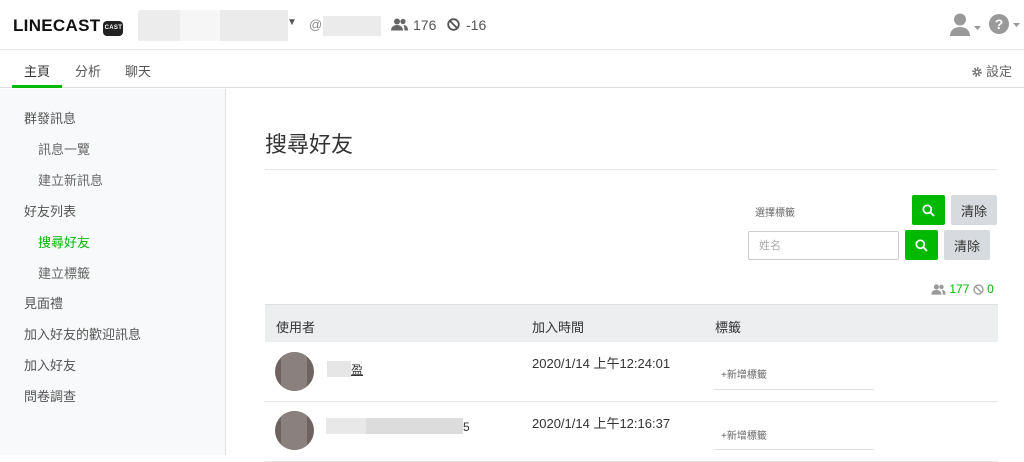 This screenshot has width=1024, height=462. Describe the element at coordinates (309, 144) in the screenshot. I see `page-title: 搜尋好友` at that location.